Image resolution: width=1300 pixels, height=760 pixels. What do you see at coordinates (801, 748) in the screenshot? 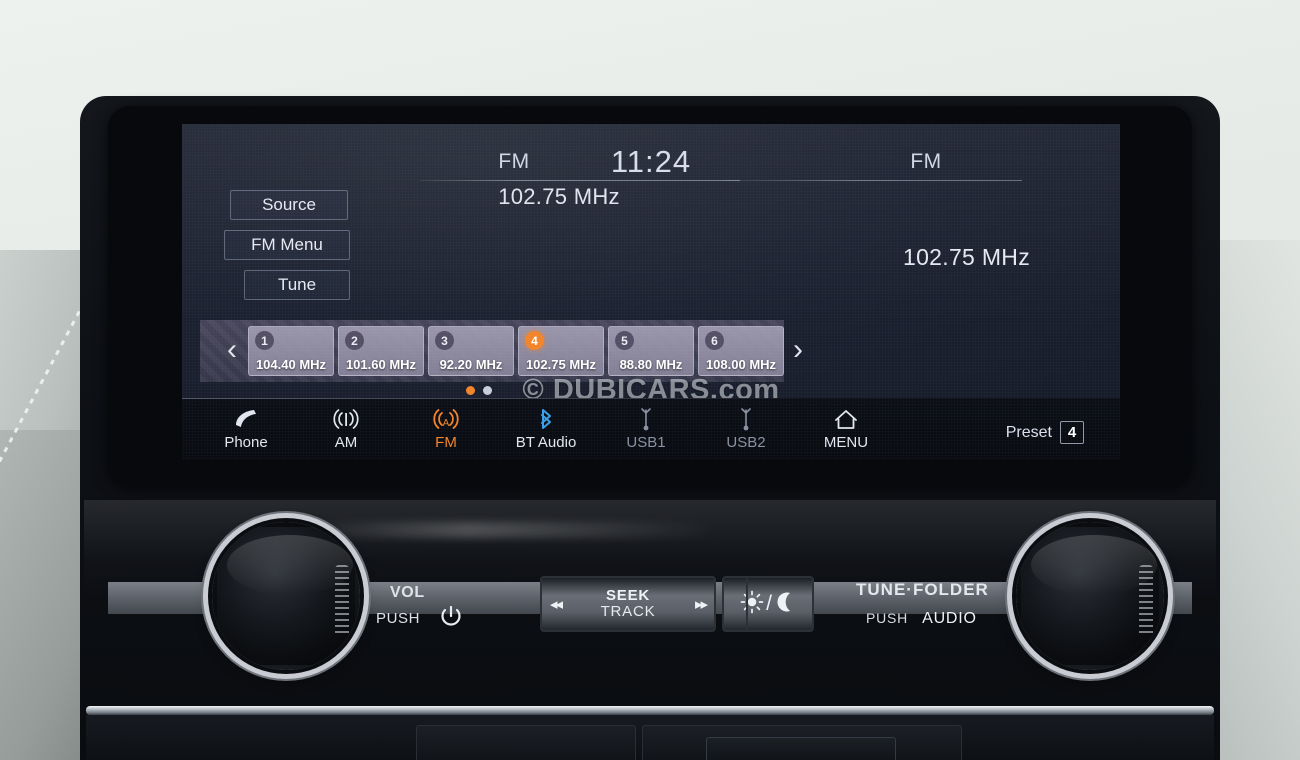
I see `vent-slot-center` at bounding box center [801, 748].